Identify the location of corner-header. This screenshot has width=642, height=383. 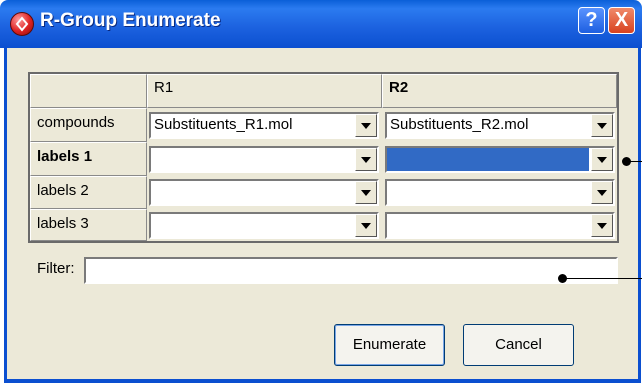
(88, 91).